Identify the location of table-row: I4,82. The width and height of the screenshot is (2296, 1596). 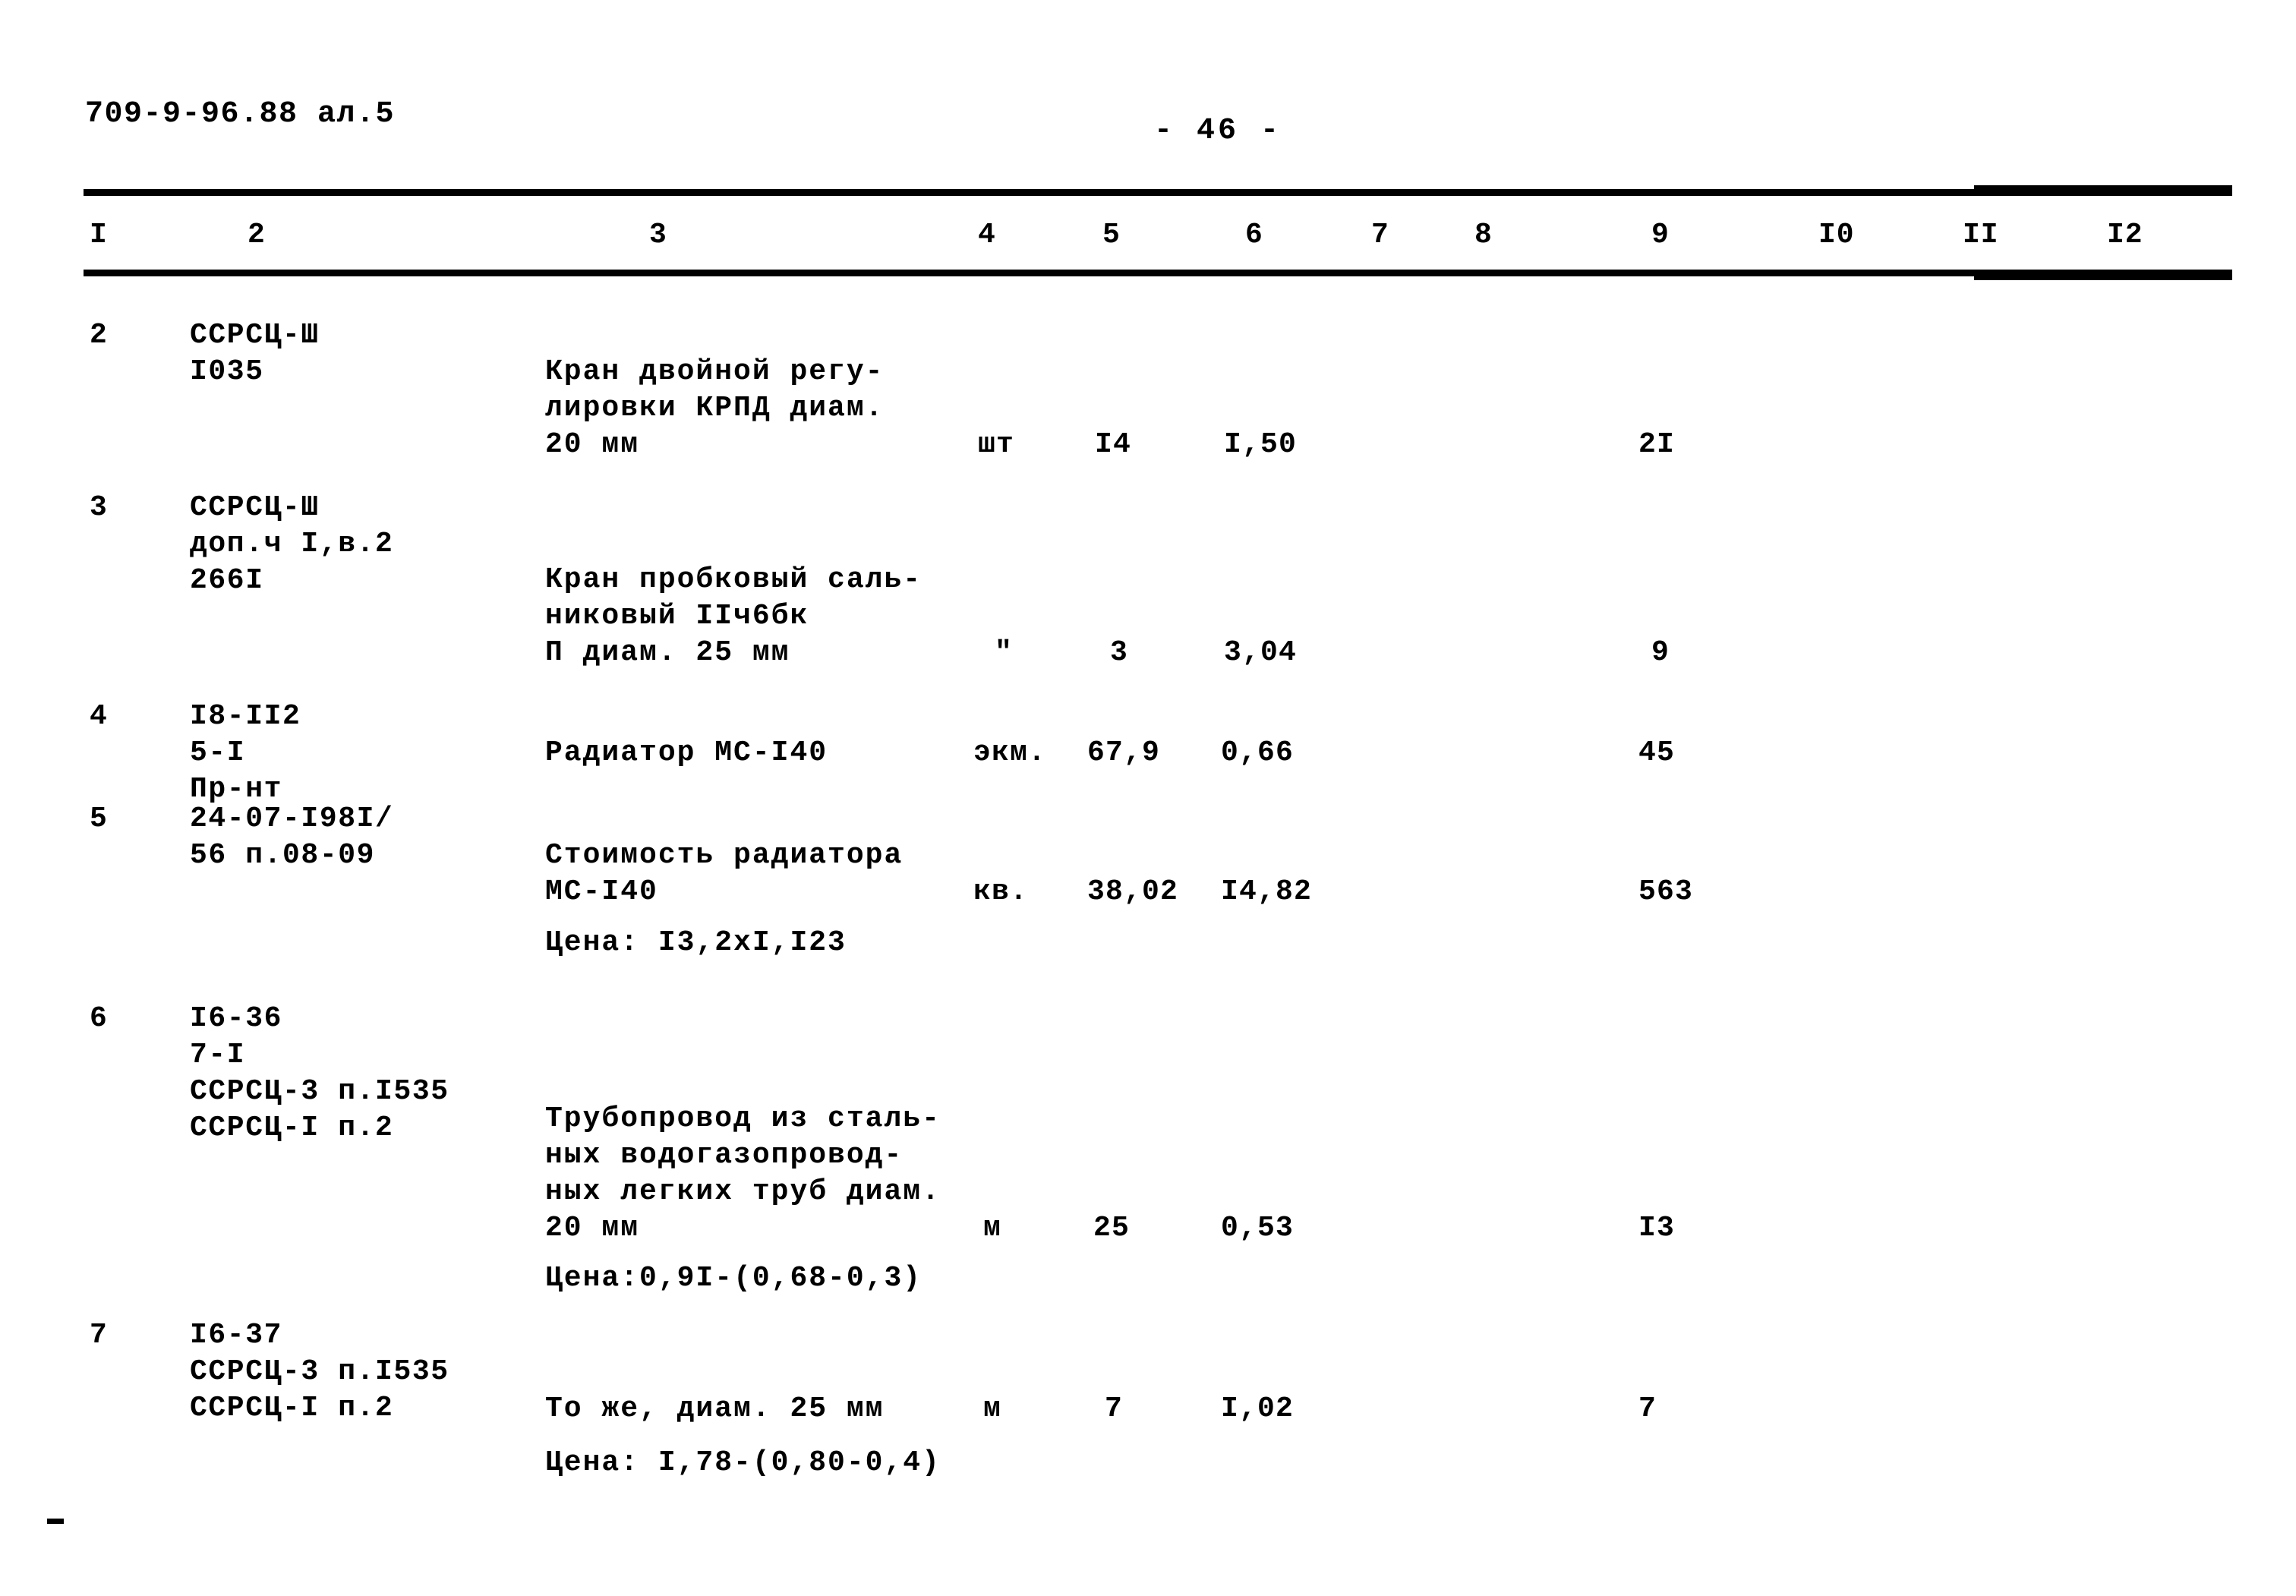
(1267, 891).